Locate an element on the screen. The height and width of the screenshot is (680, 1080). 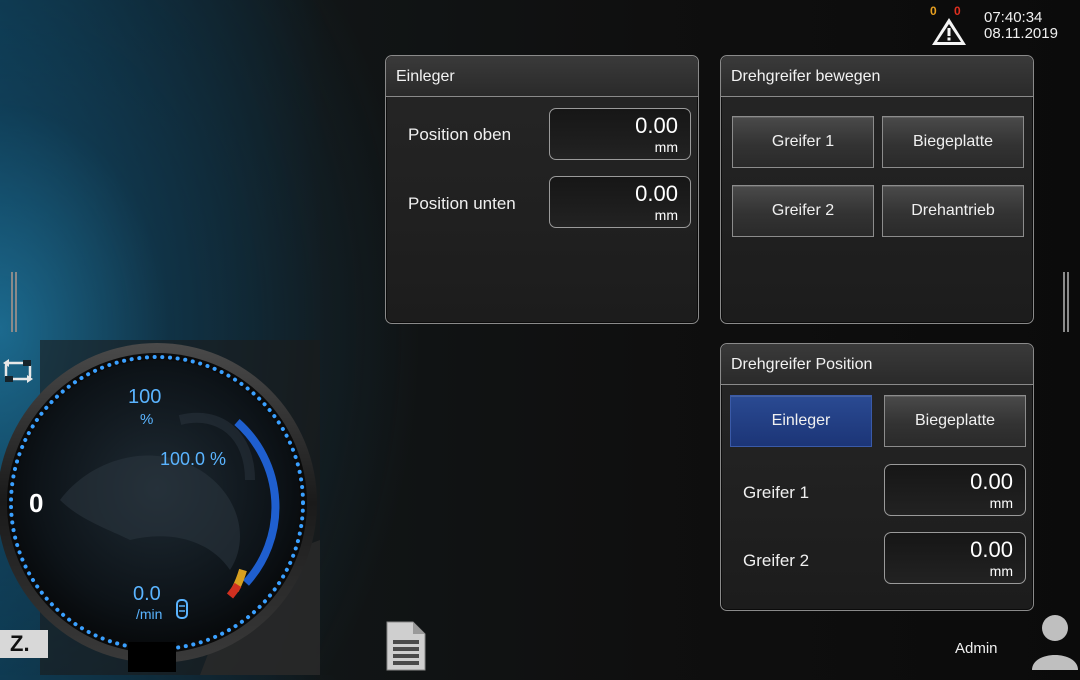
current-user-label: Admin is located at coordinates (976, 648).